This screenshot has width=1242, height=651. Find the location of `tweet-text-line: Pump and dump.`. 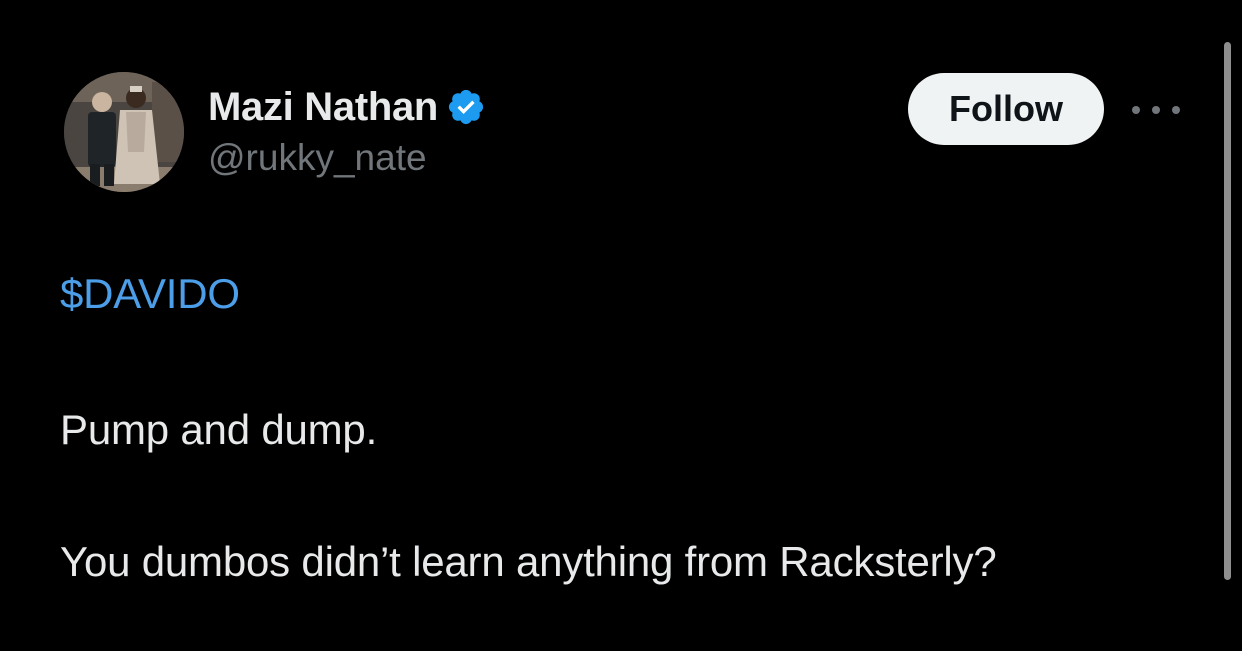

tweet-text-line: Pump and dump. is located at coordinates (219, 429).